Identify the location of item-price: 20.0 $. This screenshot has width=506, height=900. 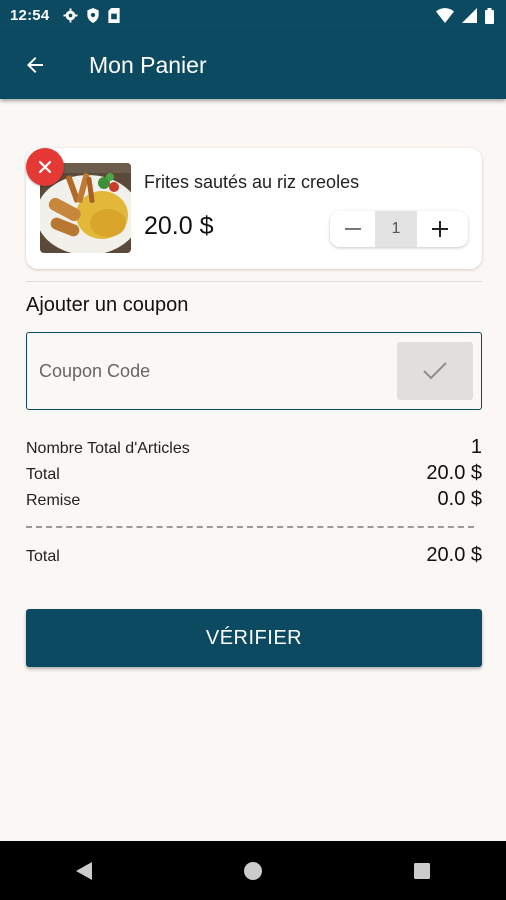
(179, 226).